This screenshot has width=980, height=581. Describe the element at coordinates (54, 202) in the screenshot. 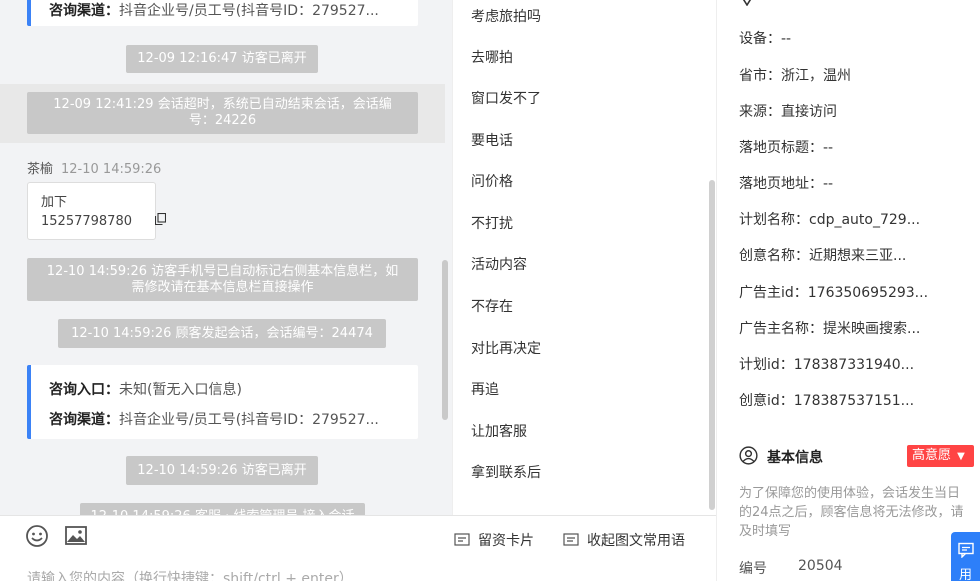

I see `message-text: 加下` at that location.